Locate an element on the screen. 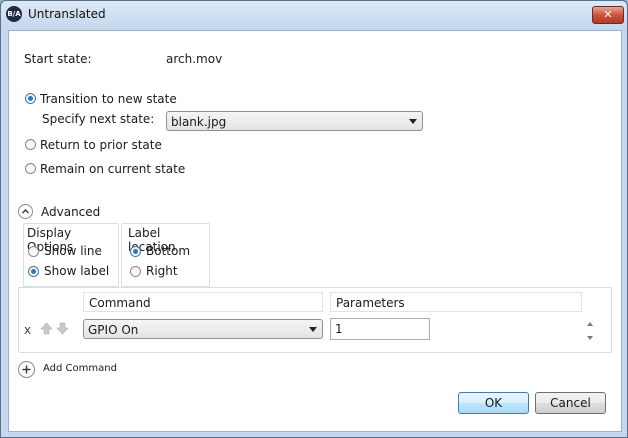  cancel-button: Cancel is located at coordinates (570, 403).